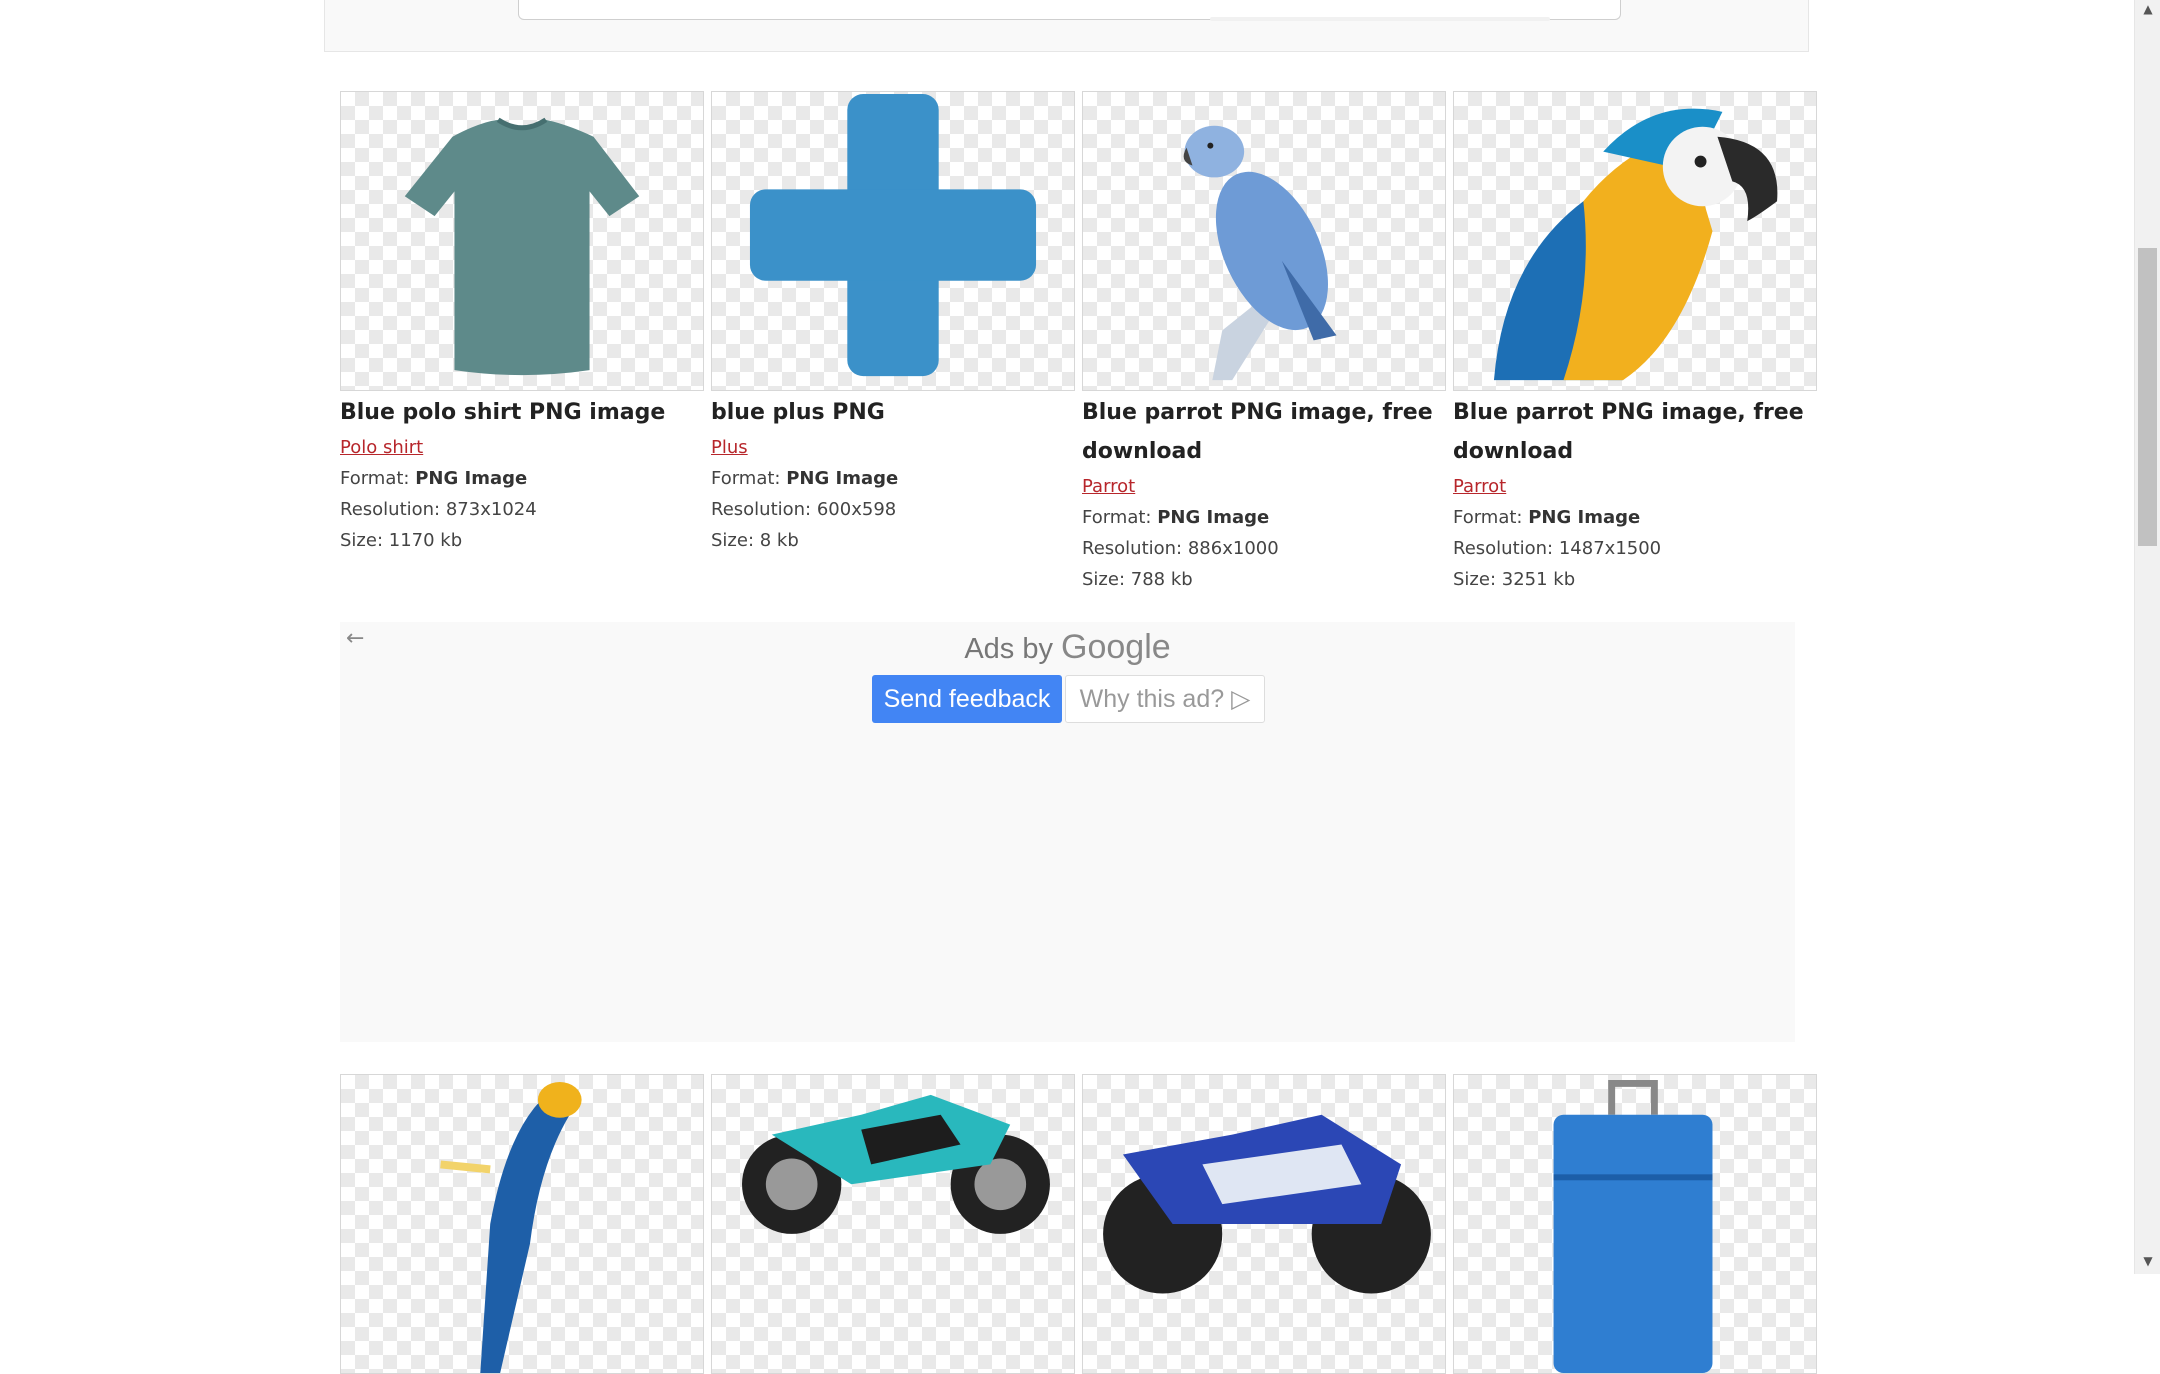  Describe the element at coordinates (1180, 548) in the screenshot. I see `resolution-line: Resolution: 886x1000` at that location.